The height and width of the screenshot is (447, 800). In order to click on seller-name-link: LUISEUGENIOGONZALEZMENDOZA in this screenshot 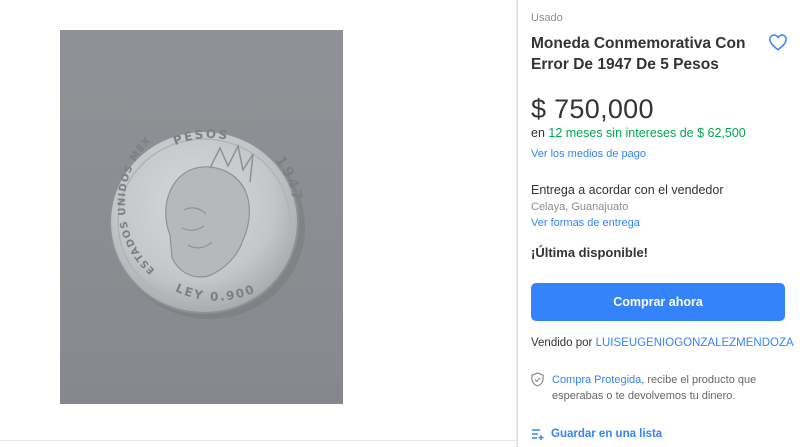, I will do `click(695, 343)`.